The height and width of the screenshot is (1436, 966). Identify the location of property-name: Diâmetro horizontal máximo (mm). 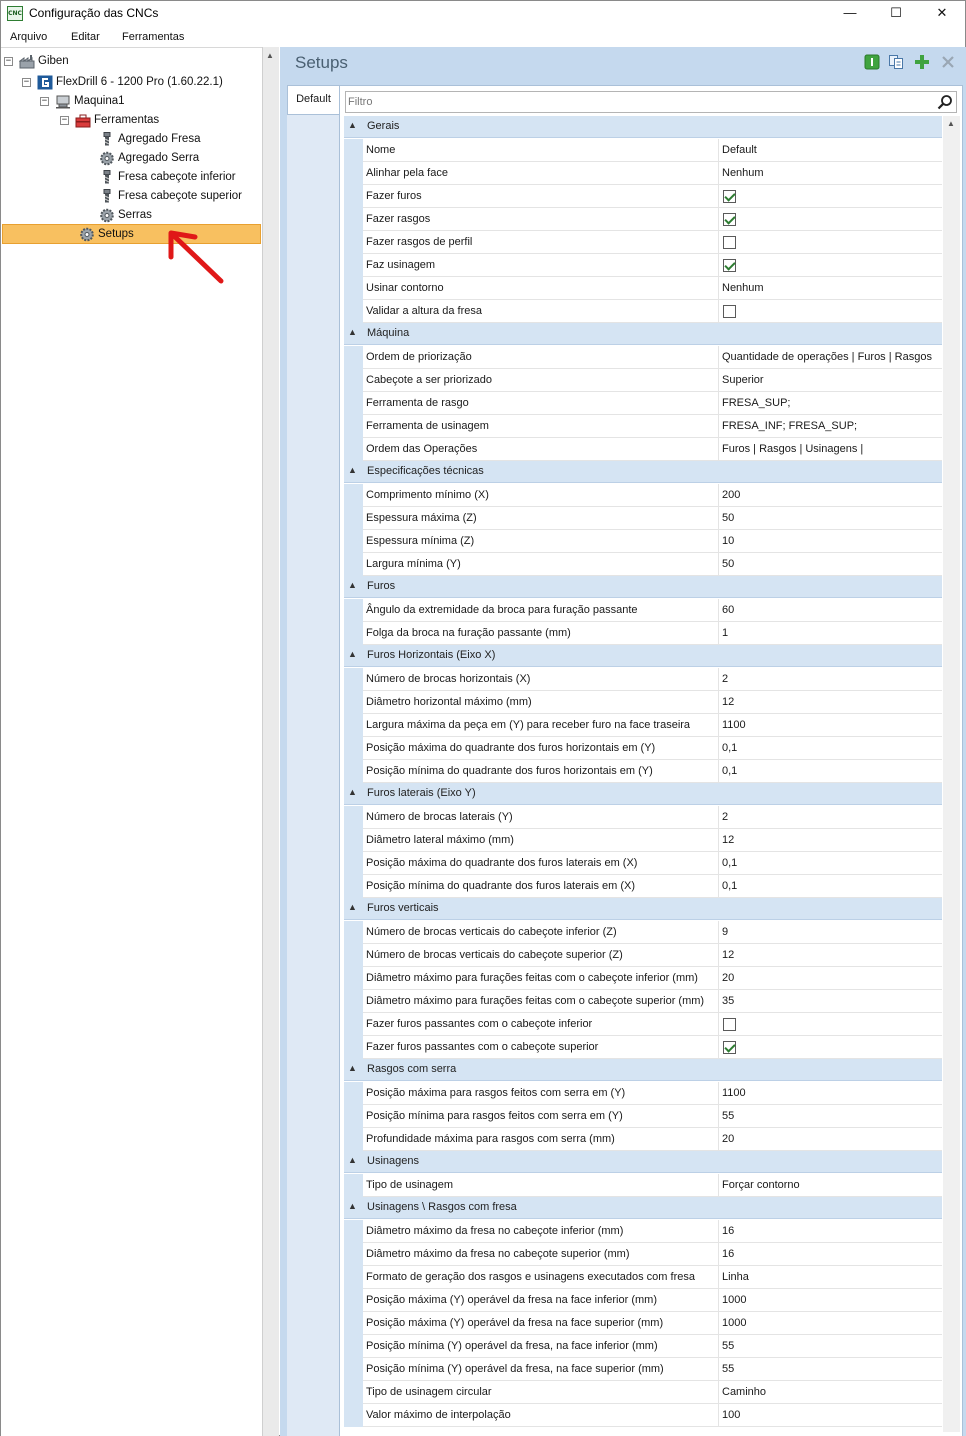
(541, 702).